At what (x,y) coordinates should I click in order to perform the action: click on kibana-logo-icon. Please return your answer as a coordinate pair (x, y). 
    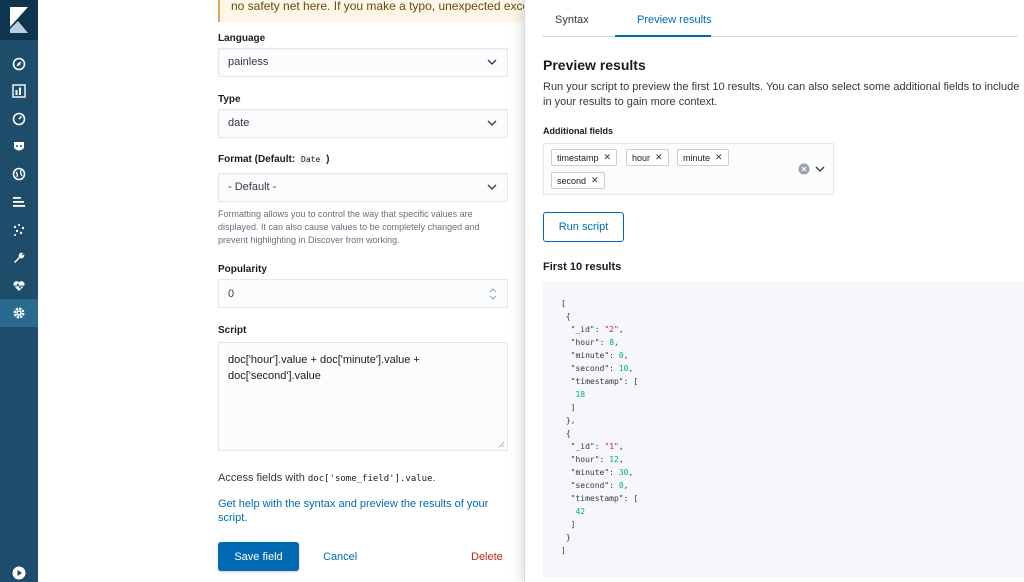
    Looking at the image, I should click on (19, 20).